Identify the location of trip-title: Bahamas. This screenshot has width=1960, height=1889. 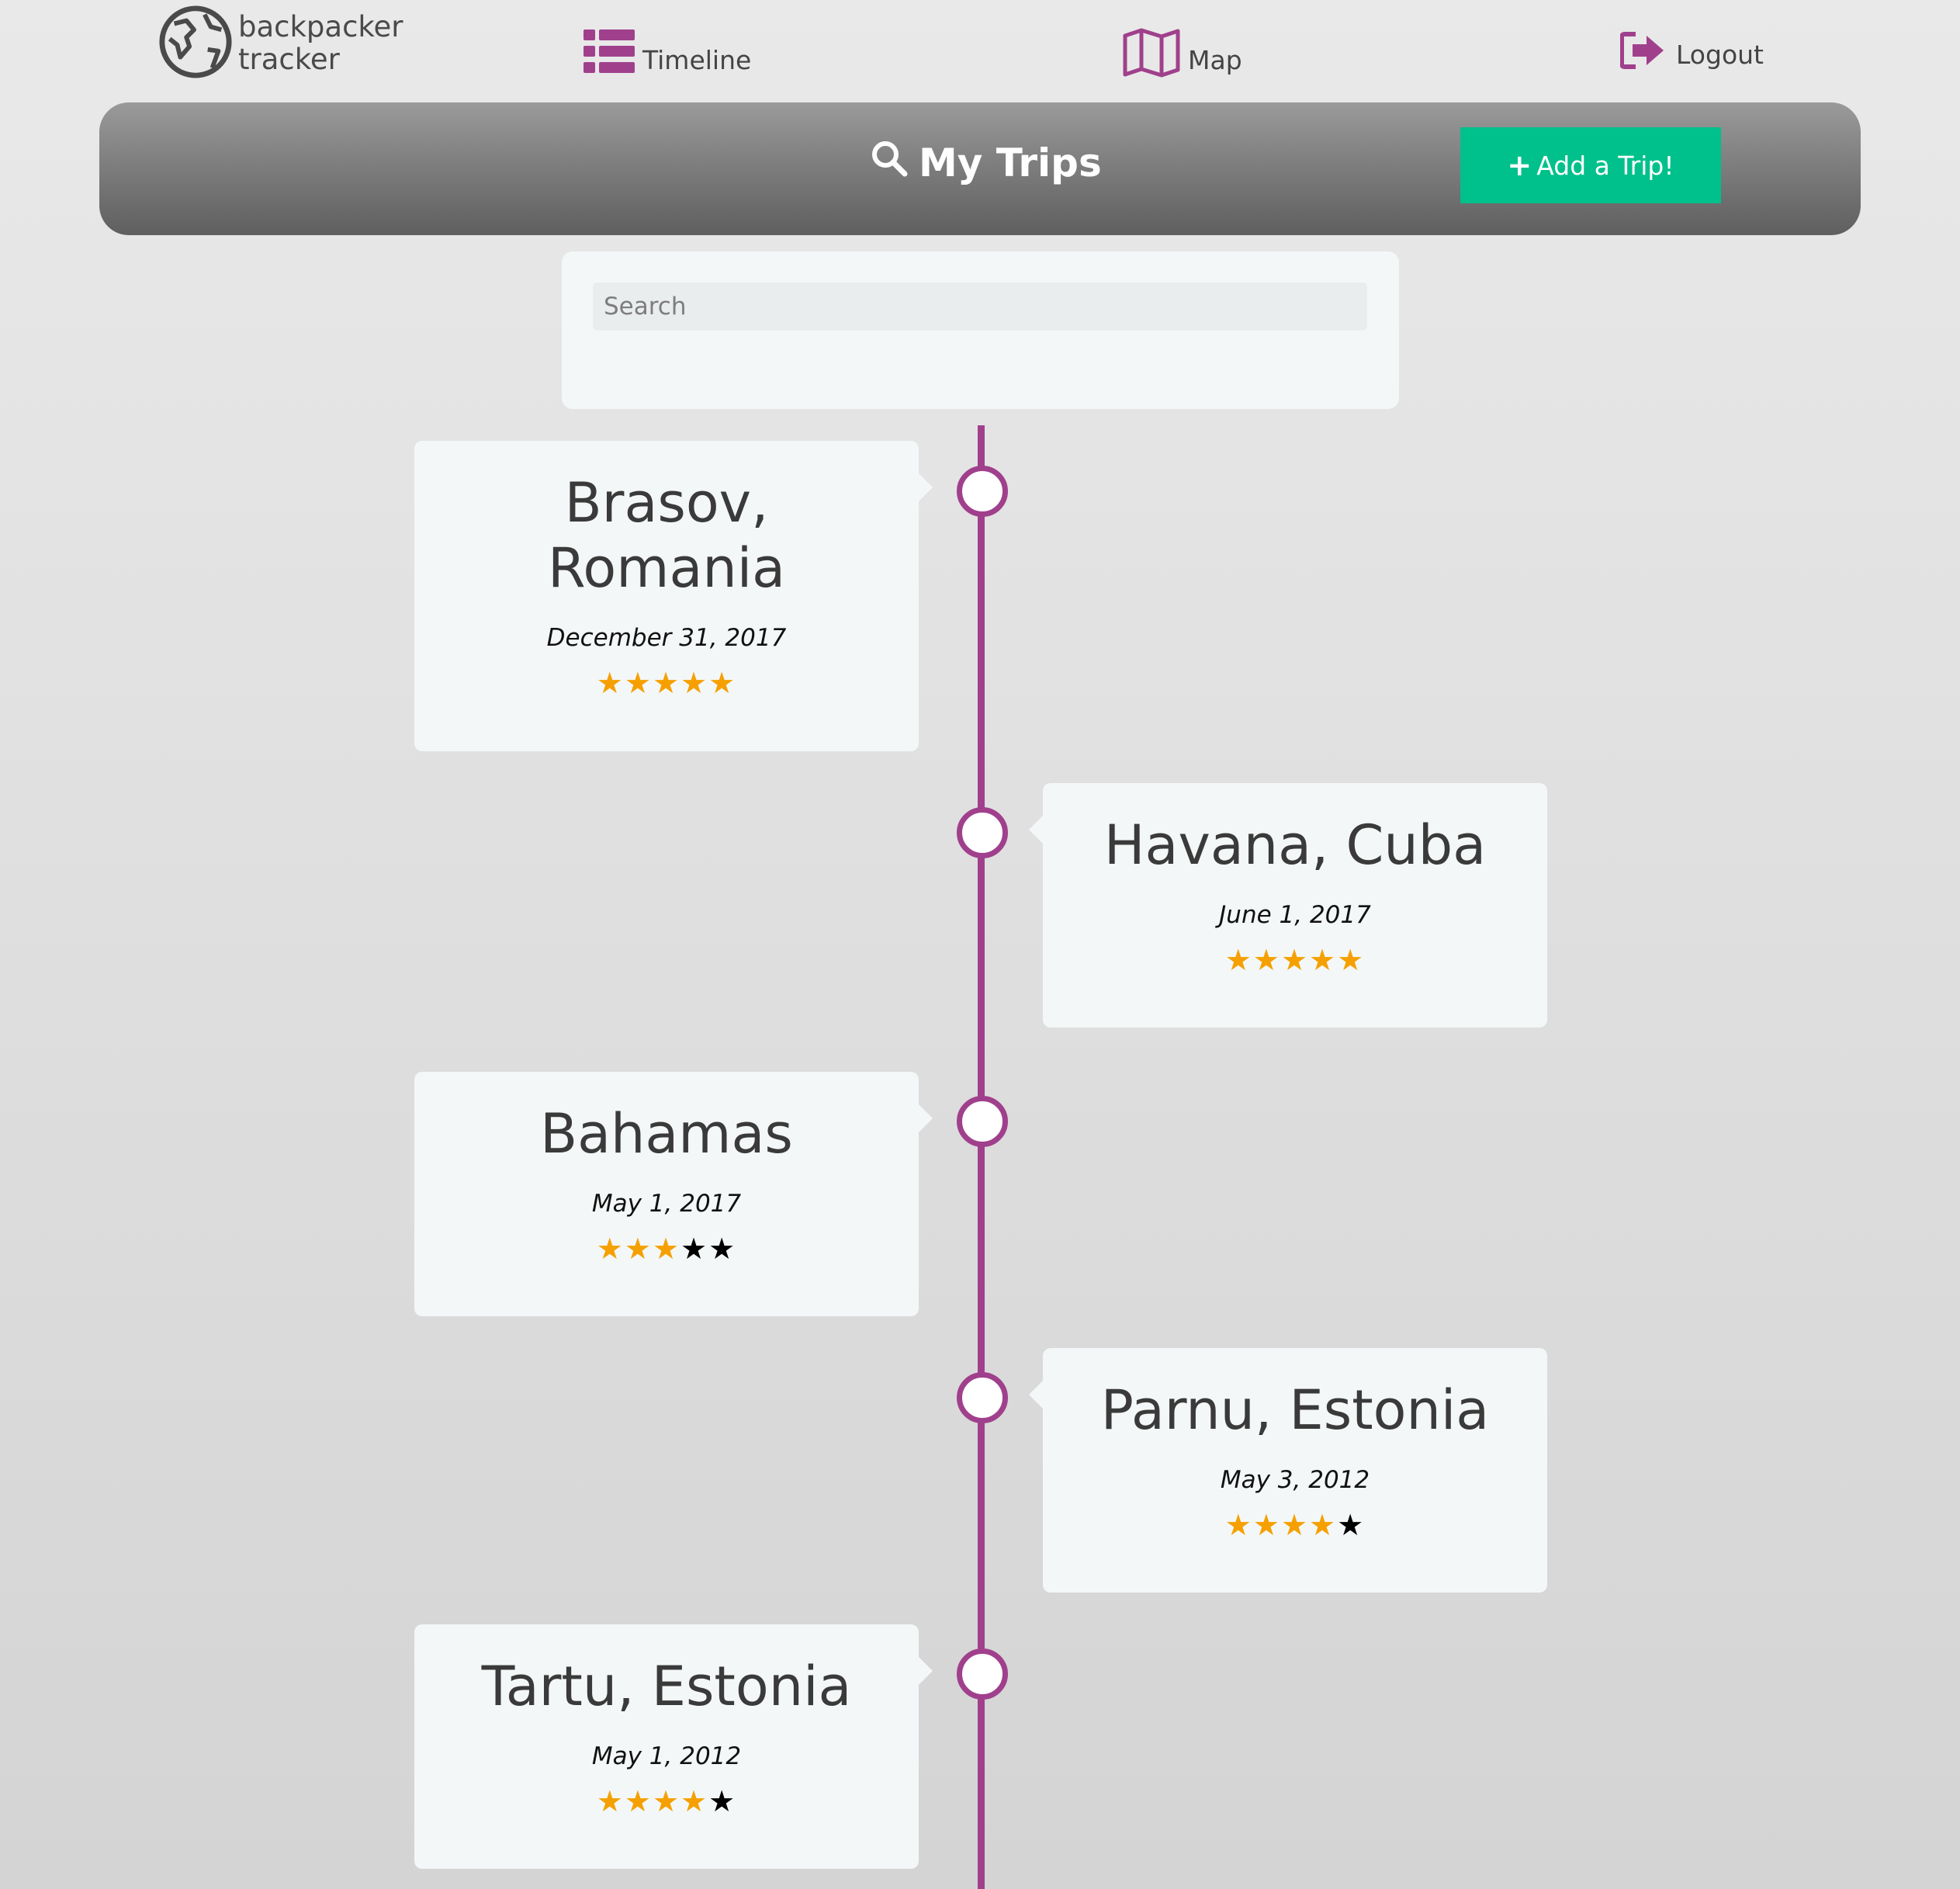
(666, 1134).